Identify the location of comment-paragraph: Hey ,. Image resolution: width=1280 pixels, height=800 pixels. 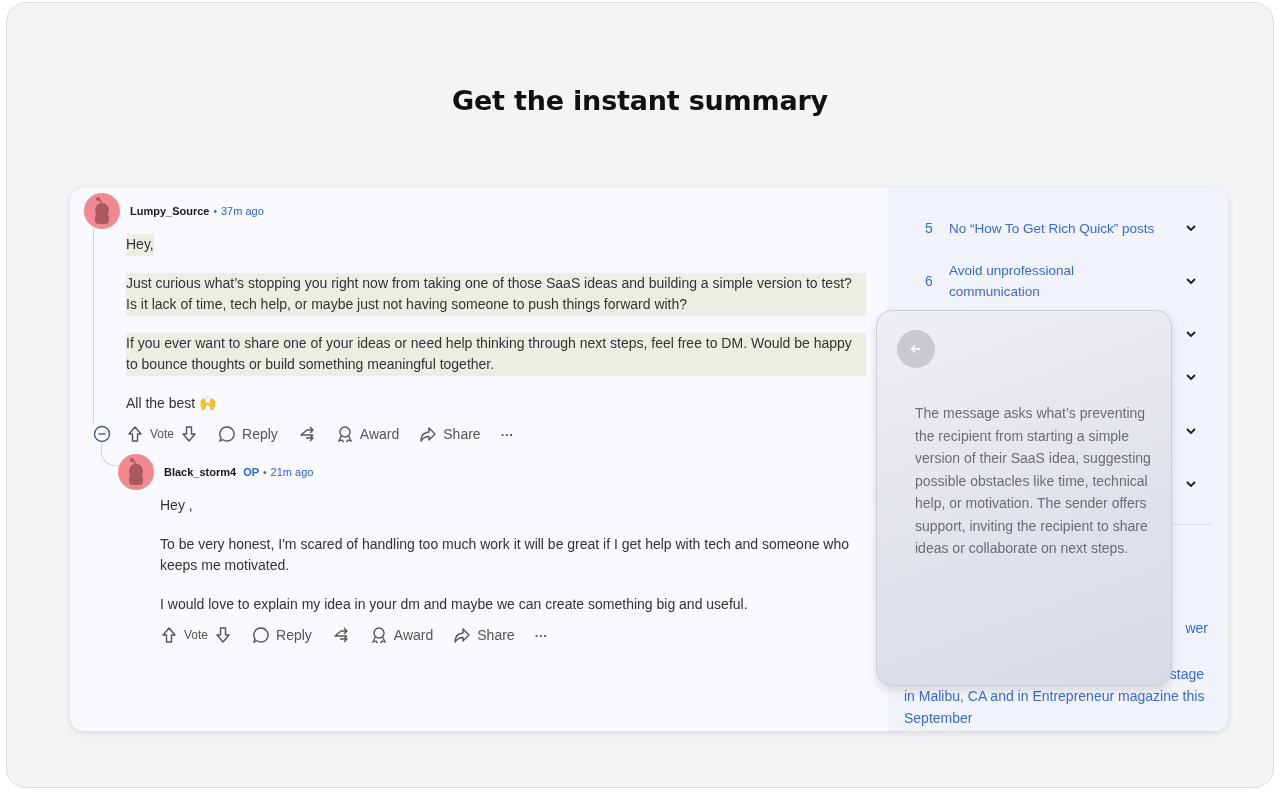
(176, 505).